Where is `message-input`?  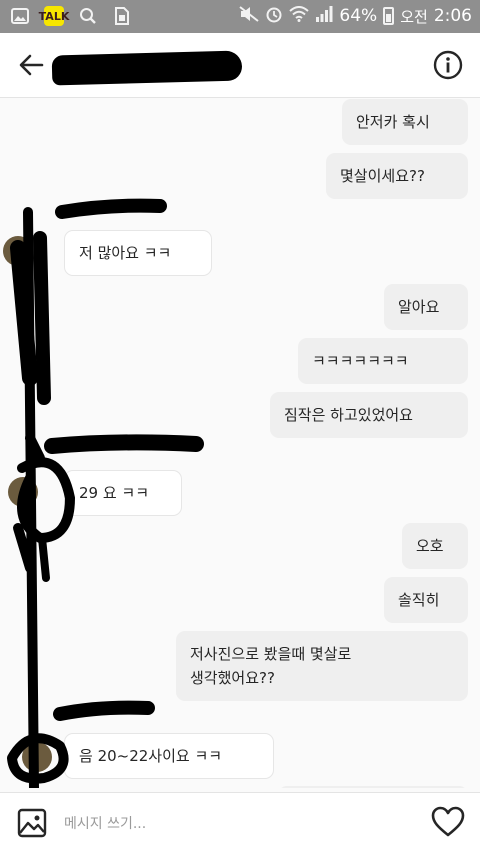 message-input is located at coordinates (239, 824).